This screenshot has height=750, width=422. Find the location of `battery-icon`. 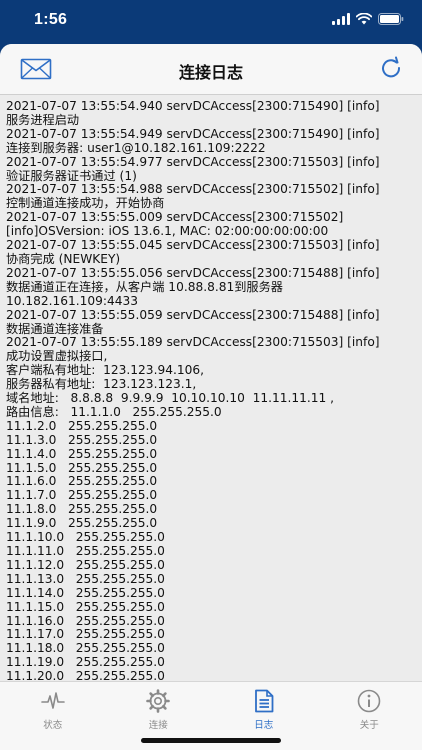

battery-icon is located at coordinates (391, 19).